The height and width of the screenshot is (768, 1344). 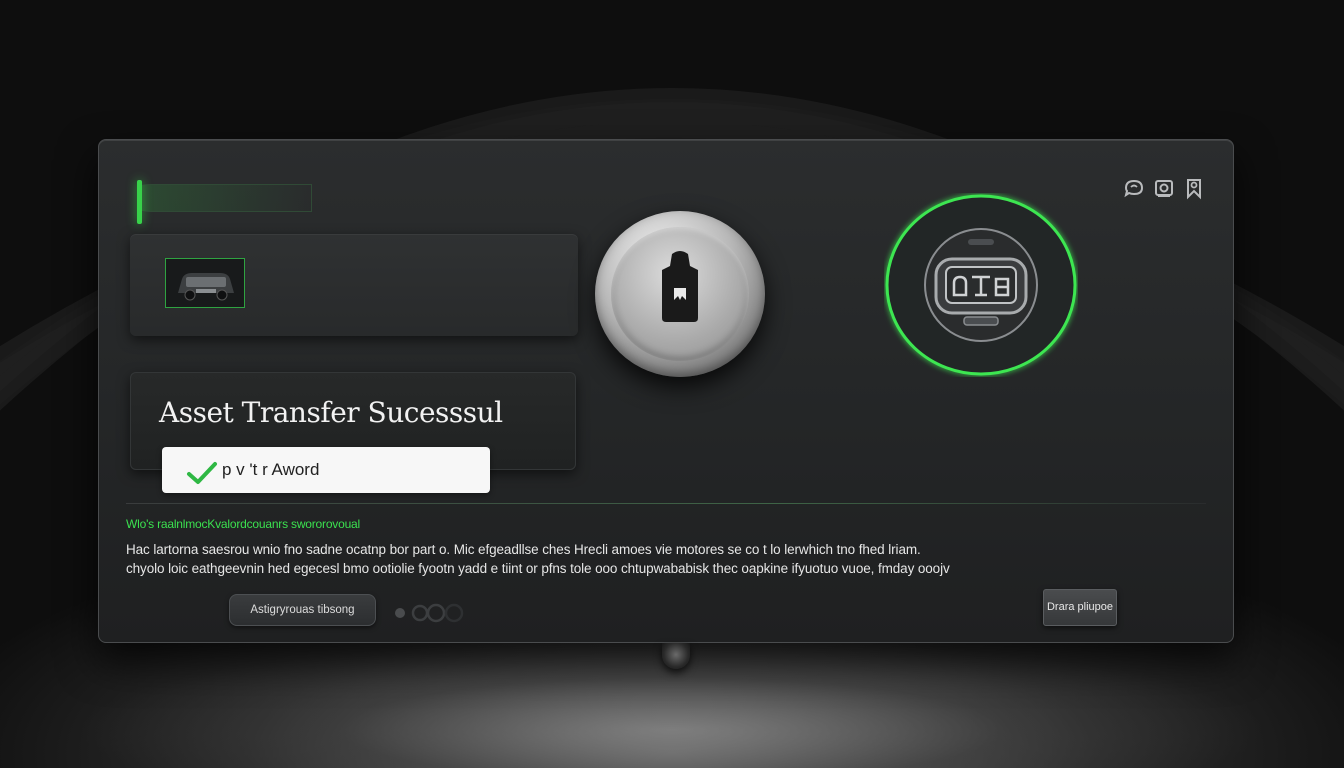 I want to click on lock-icon, so click(x=680, y=286).